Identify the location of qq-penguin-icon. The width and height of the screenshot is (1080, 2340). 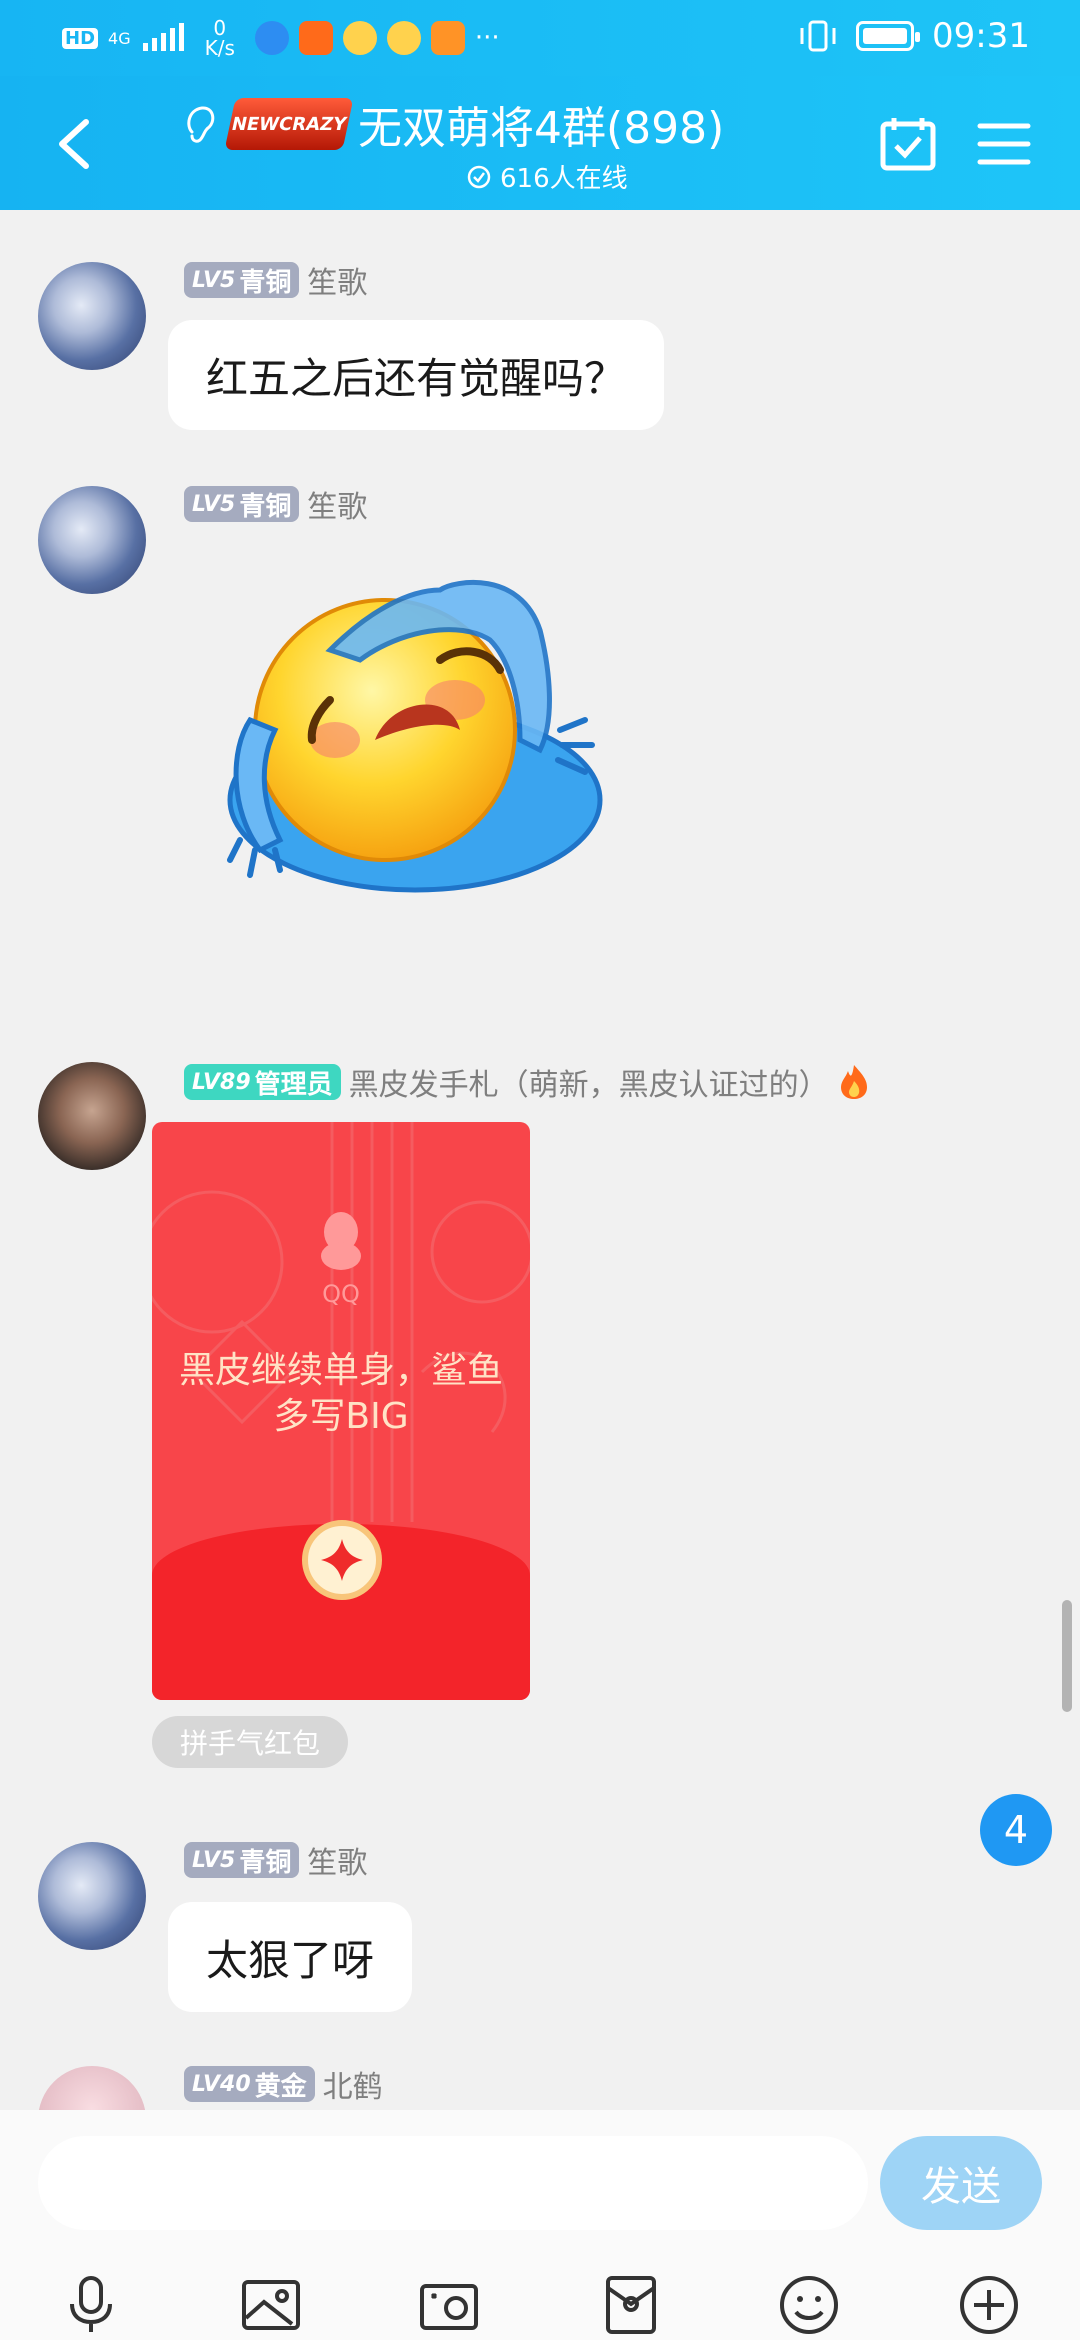
(341, 1241).